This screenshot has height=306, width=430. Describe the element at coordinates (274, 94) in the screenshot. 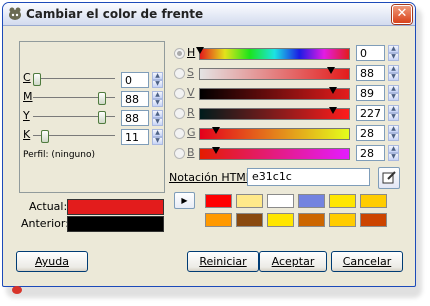

I see `channel-slider-v` at that location.